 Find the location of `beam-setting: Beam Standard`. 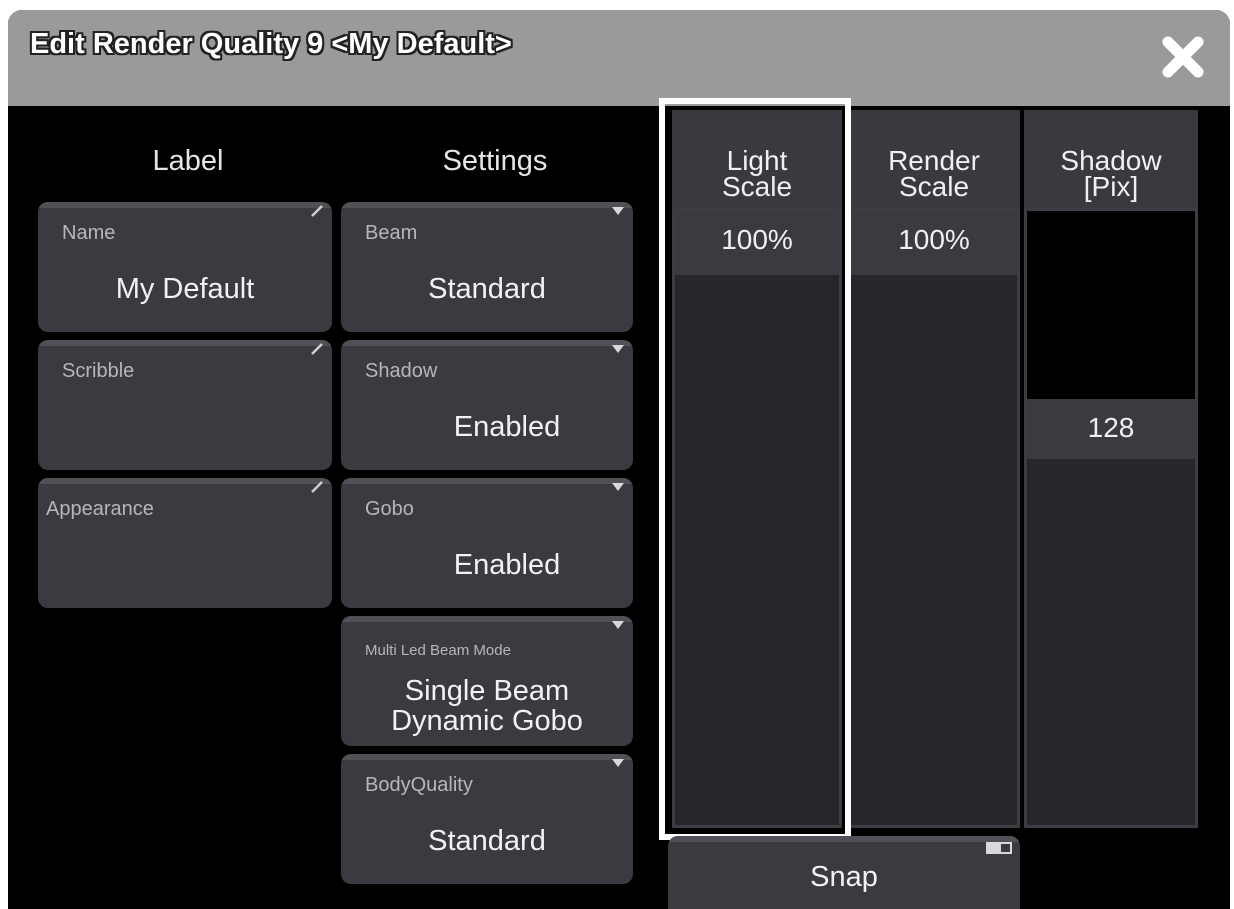

beam-setting: Beam Standard is located at coordinates (487, 267).